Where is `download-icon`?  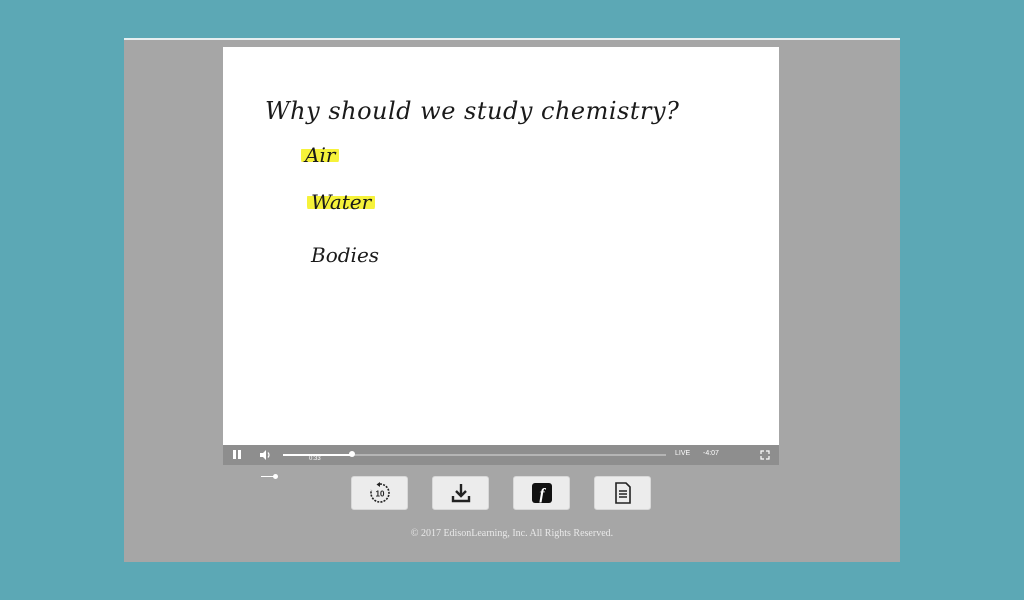
download-icon is located at coordinates (460, 493).